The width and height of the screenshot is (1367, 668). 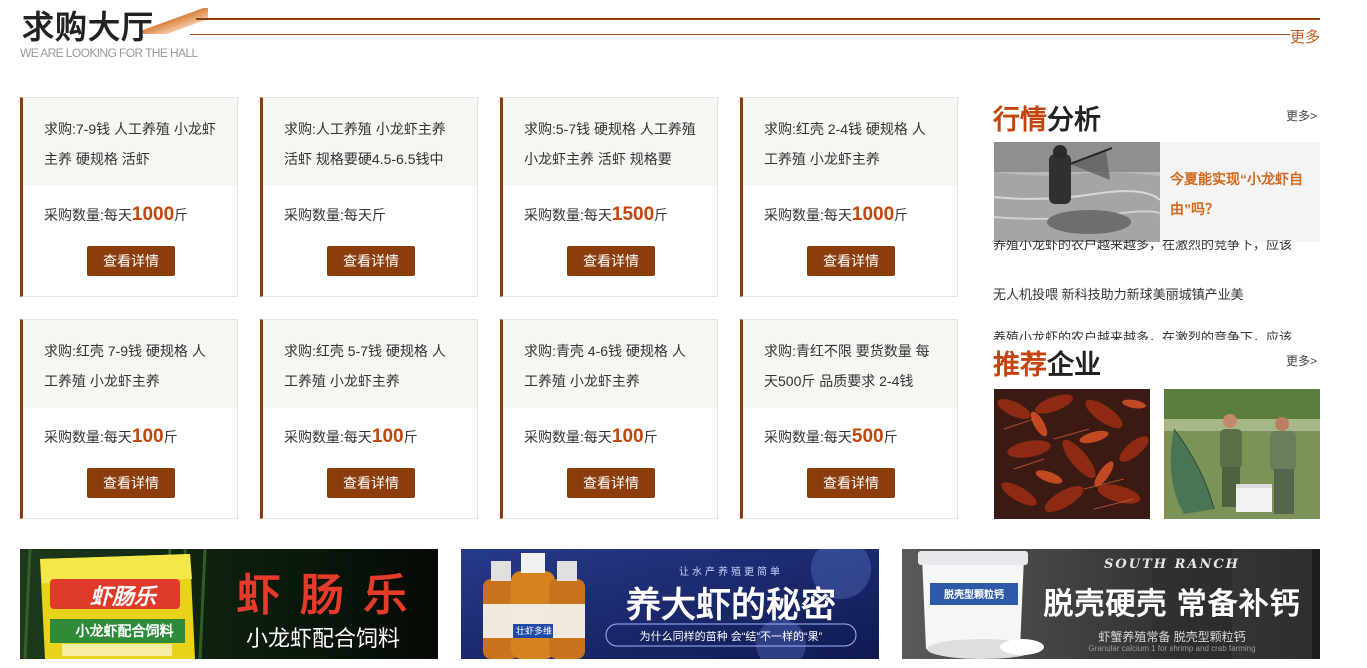 What do you see at coordinates (323, 595) in the screenshot?
I see `banner-title: 虾 肠 乐` at bounding box center [323, 595].